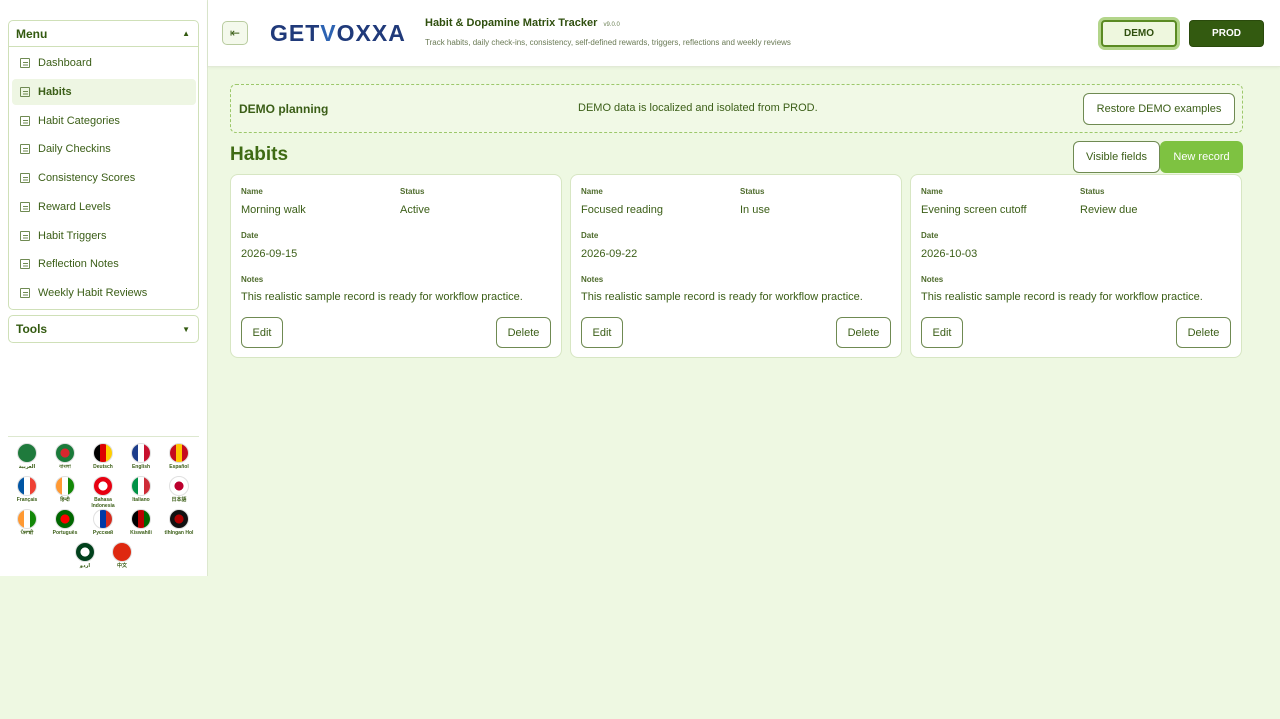 The image size is (1280, 719). What do you see at coordinates (103, 329) in the screenshot?
I see `tools-panel-header: Tools ▼` at bounding box center [103, 329].